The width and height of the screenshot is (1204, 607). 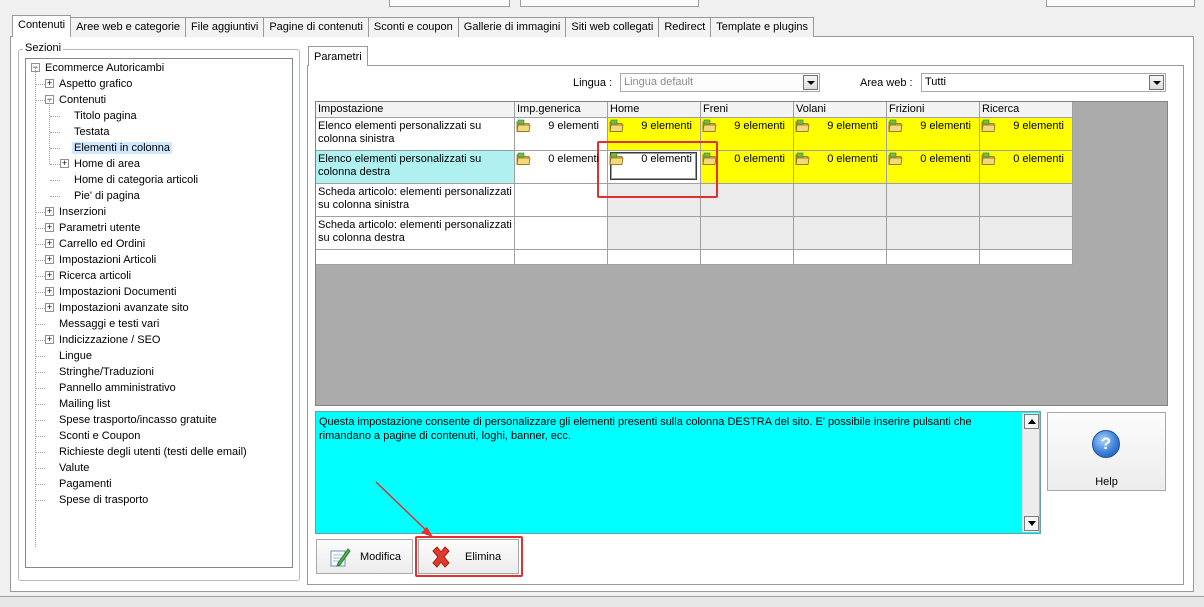 I want to click on description-scrollbar, so click(x=1030, y=472).